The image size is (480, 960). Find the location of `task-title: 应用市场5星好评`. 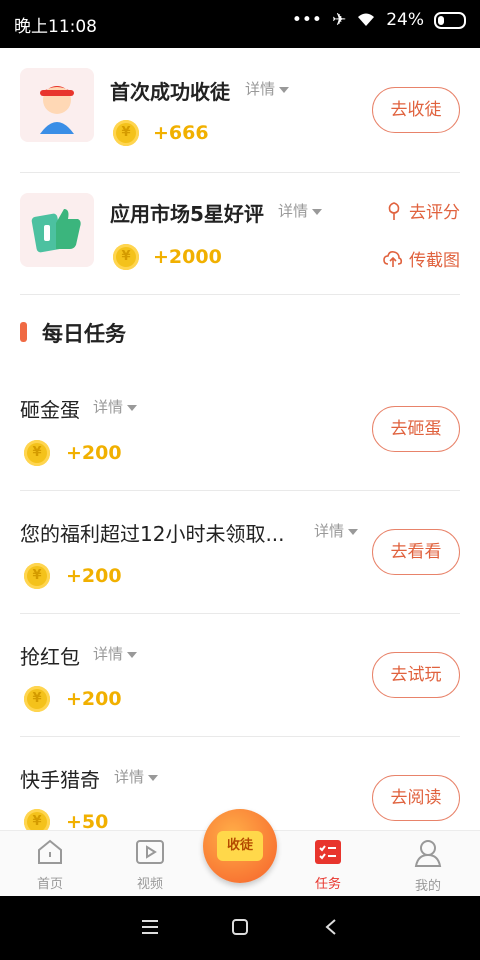

task-title: 应用市场5星好评 is located at coordinates (187, 214).